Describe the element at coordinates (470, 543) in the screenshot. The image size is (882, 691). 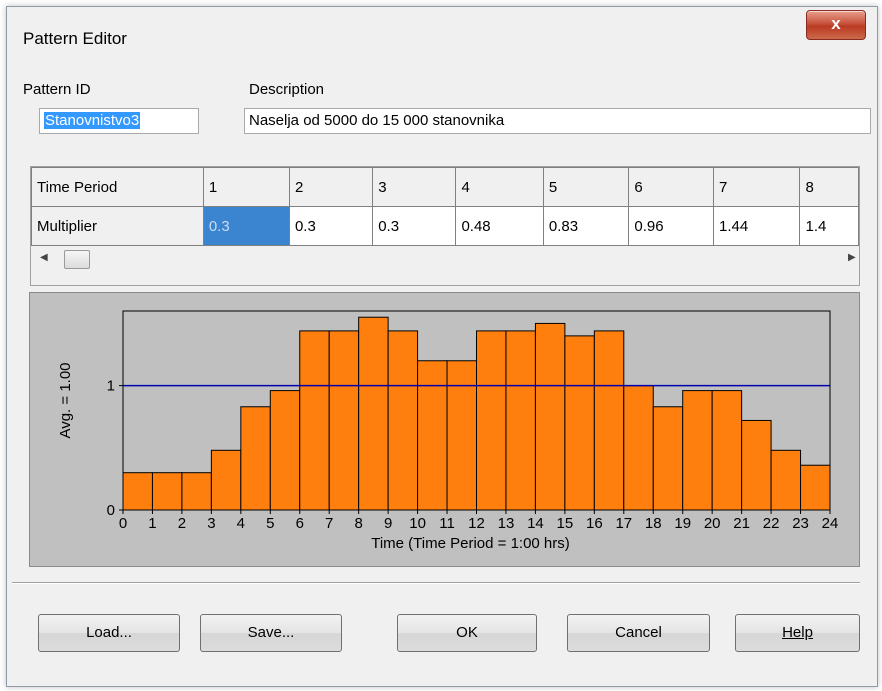
I see `x-axis-label: Time (Time Period = 1:00 hrs)` at that location.